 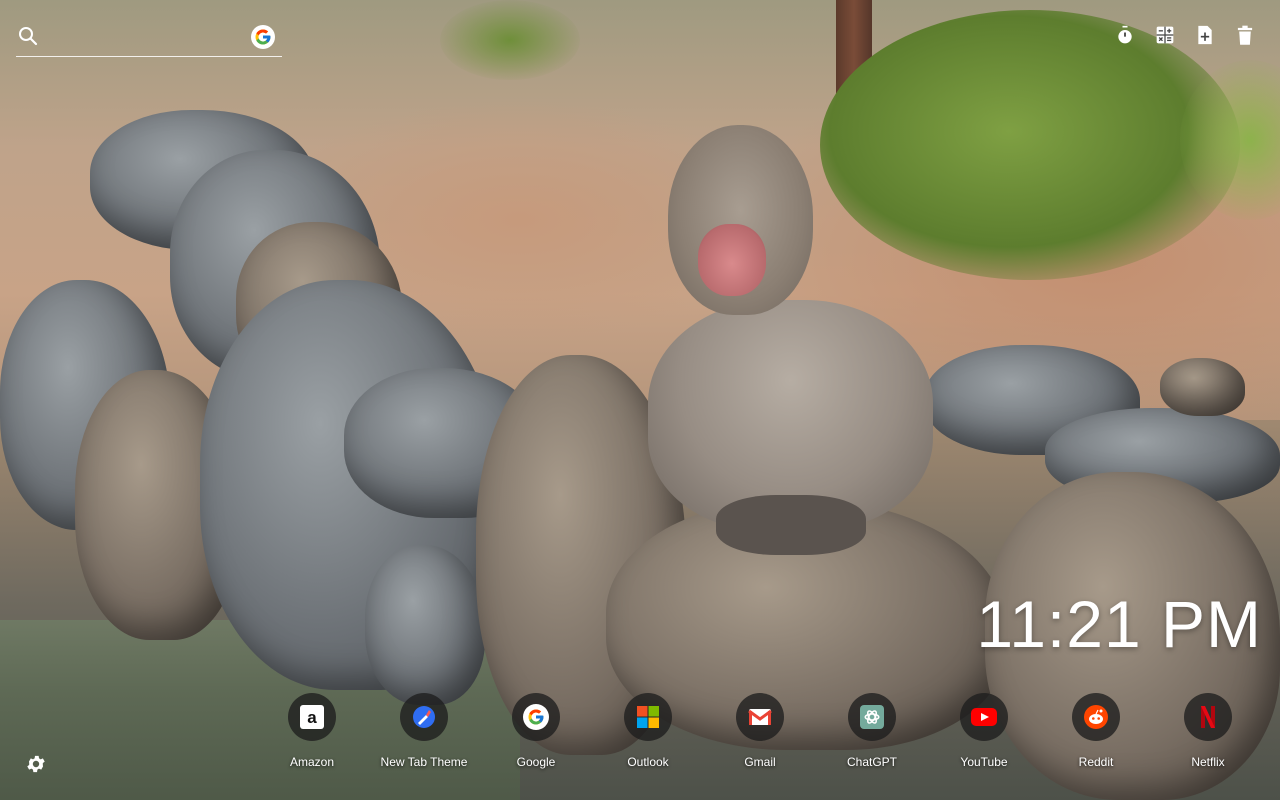 I want to click on app-label: New Tab Theme, so click(x=424, y=762).